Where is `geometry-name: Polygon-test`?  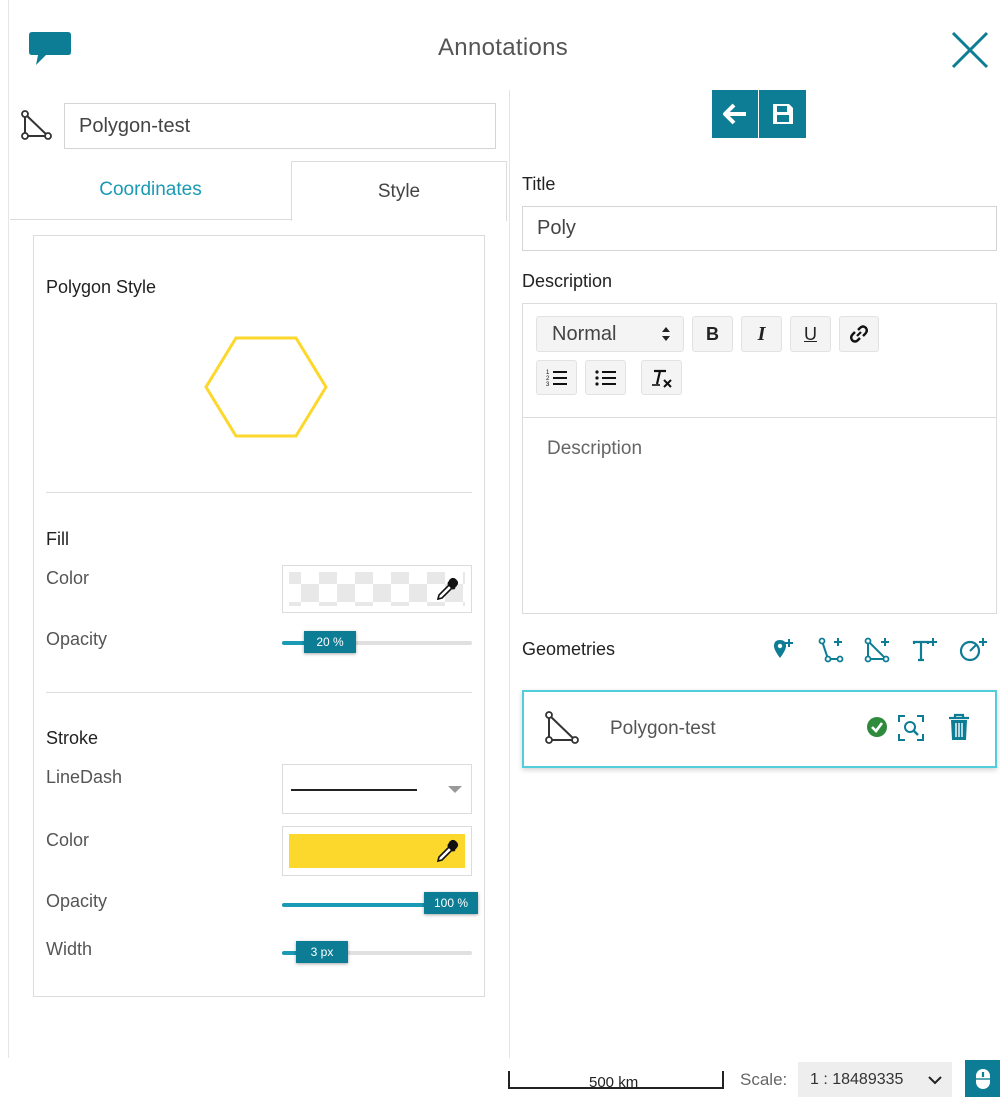 geometry-name: Polygon-test is located at coordinates (663, 728).